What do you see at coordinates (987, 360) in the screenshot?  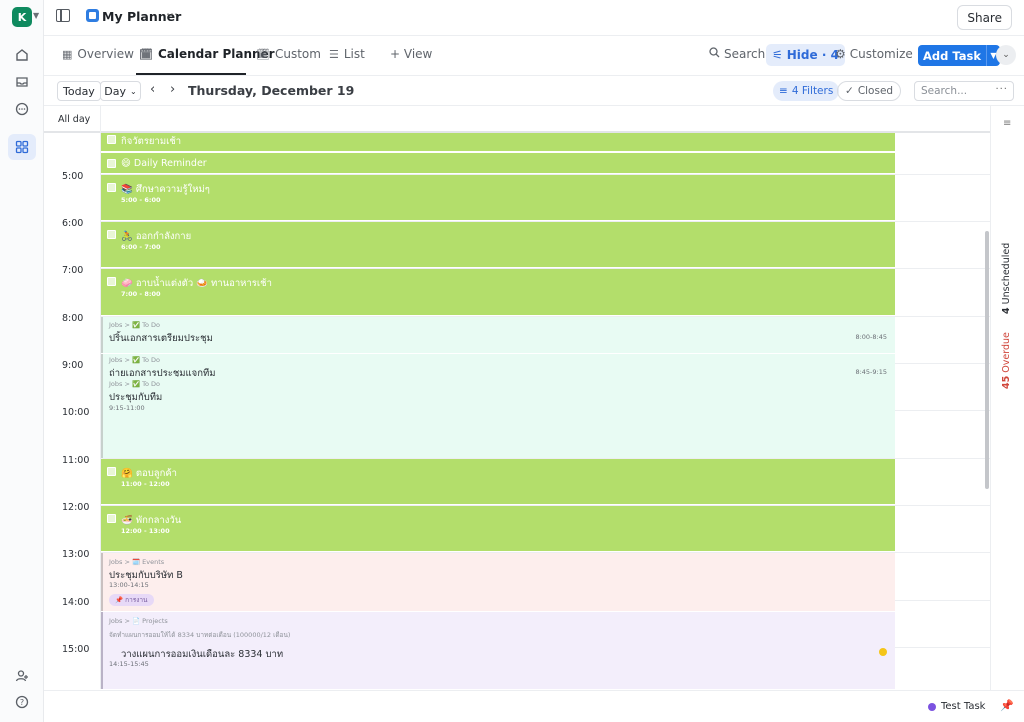 I see `scrollbar` at bounding box center [987, 360].